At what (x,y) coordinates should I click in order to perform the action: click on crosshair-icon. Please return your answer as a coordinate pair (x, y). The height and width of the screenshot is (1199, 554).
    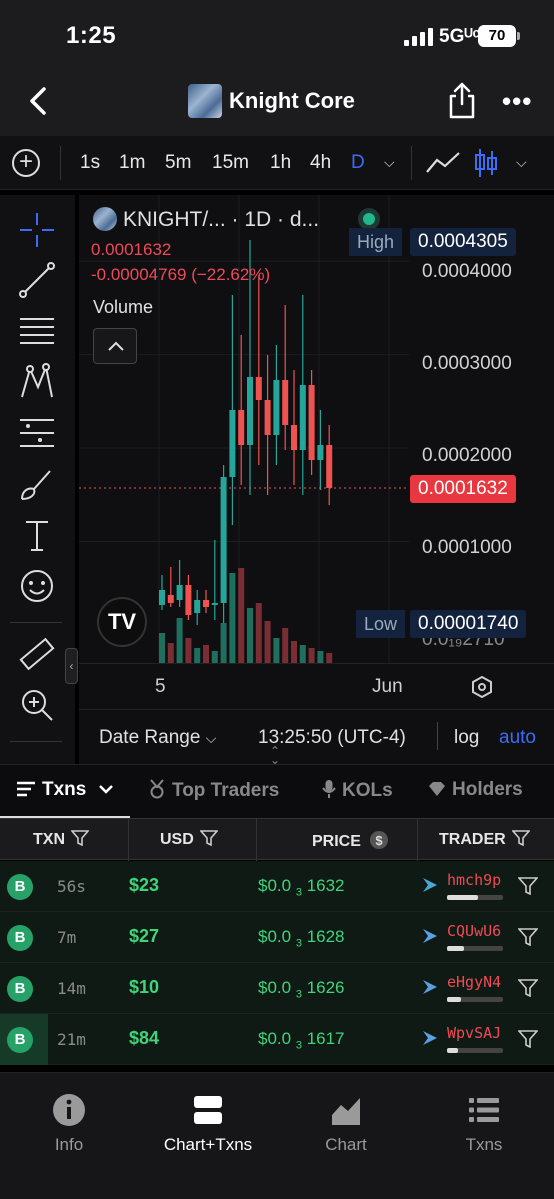
    Looking at the image, I should click on (37, 230).